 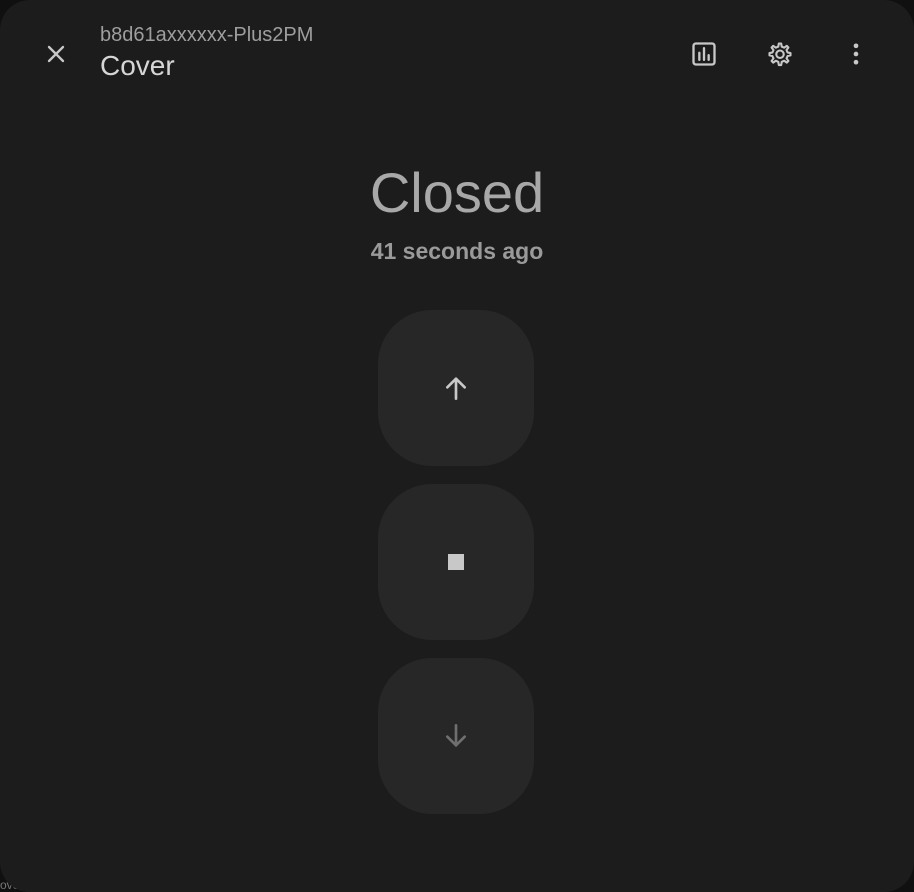 I want to click on history-button, so click(x=704, y=54).